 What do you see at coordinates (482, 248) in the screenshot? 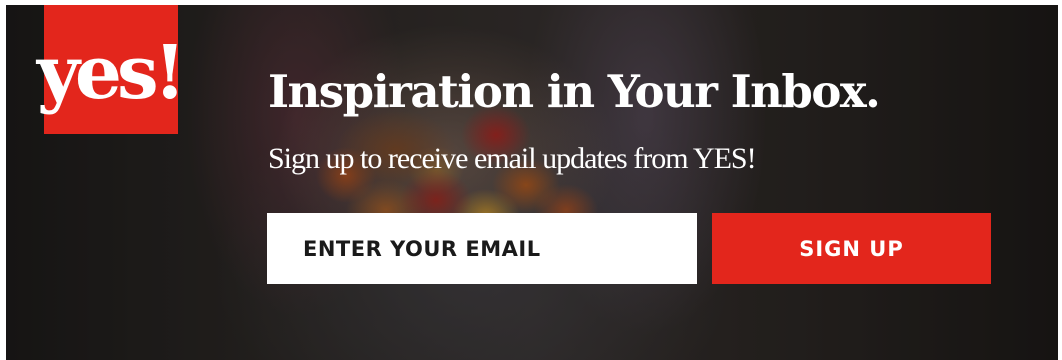
I see `email-input` at bounding box center [482, 248].